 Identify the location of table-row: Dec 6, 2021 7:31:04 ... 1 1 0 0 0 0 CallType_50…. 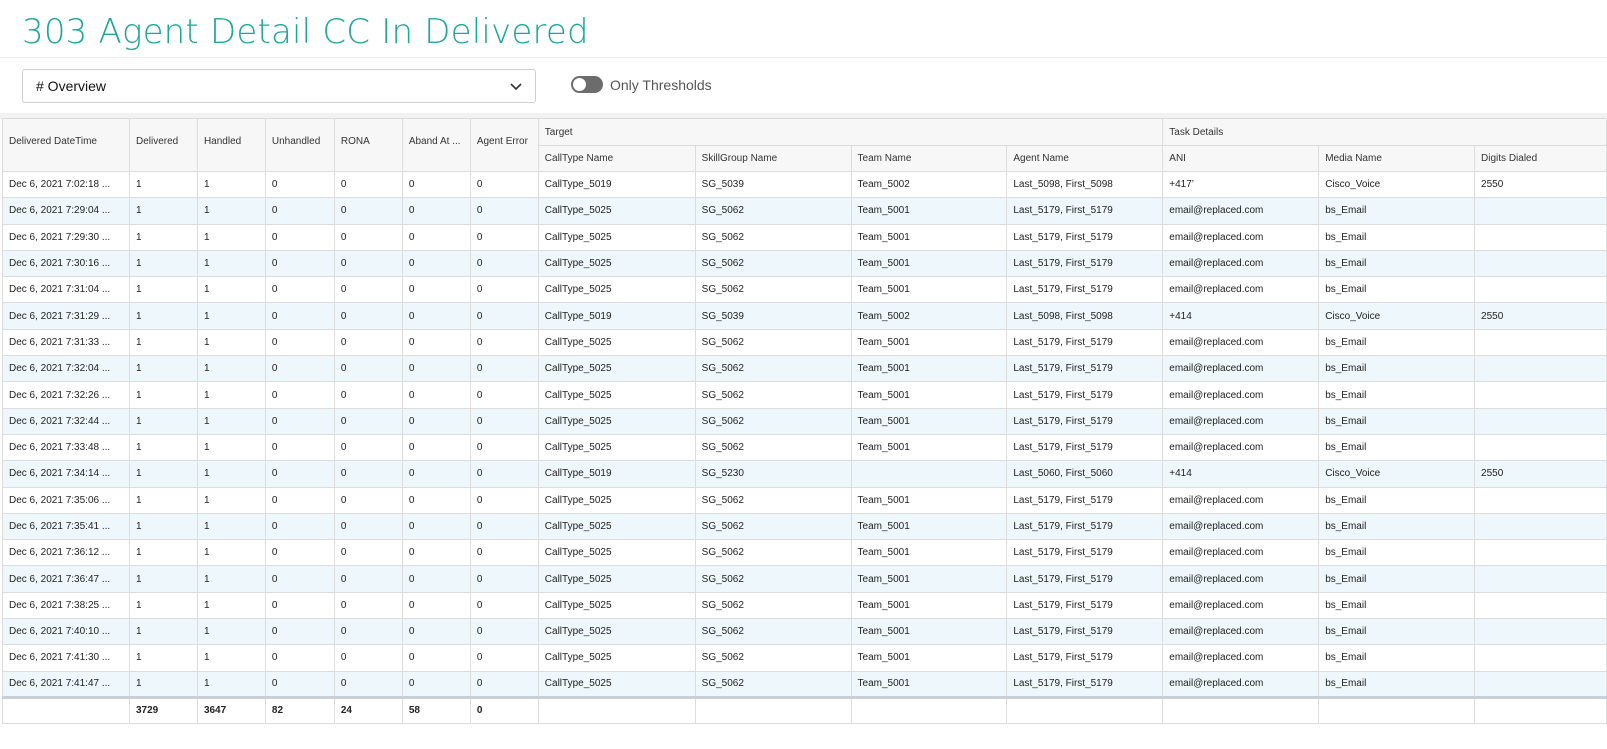
(804, 290).